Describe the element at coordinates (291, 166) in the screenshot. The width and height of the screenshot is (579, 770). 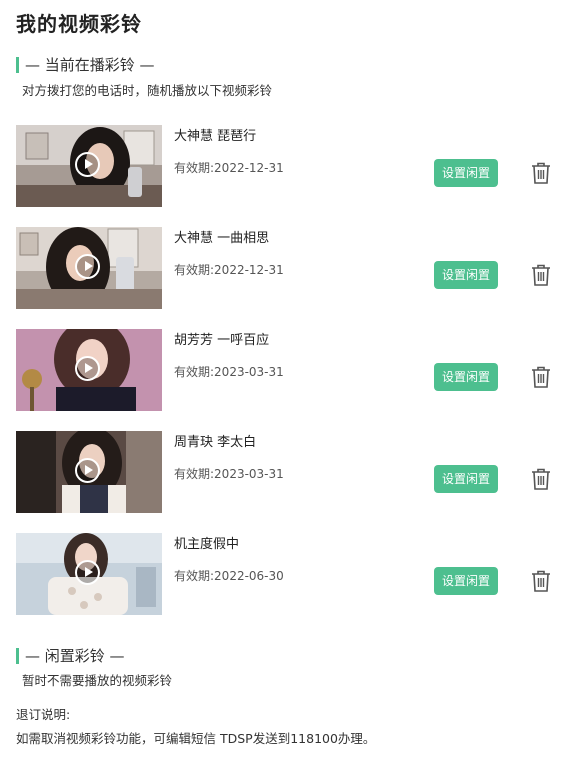
I see `ringtone-item: 大神慧 琵琶行 有效期:2022-12-31 设置闲置` at that location.